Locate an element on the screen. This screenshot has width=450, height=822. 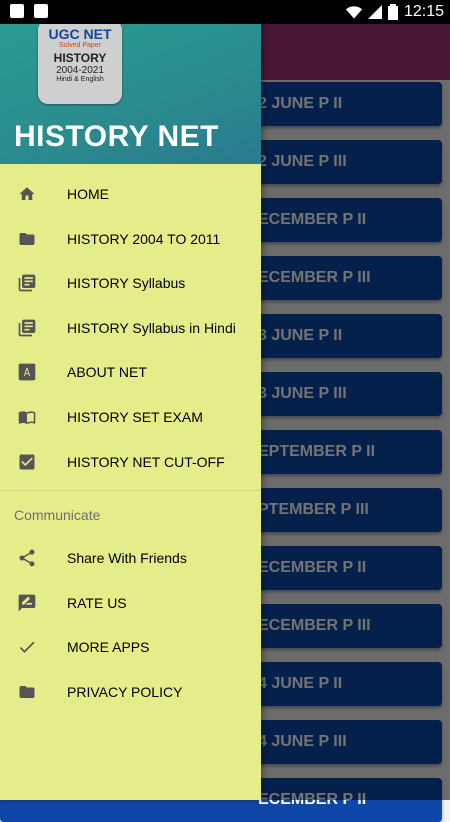
home-icon is located at coordinates (27, 194).